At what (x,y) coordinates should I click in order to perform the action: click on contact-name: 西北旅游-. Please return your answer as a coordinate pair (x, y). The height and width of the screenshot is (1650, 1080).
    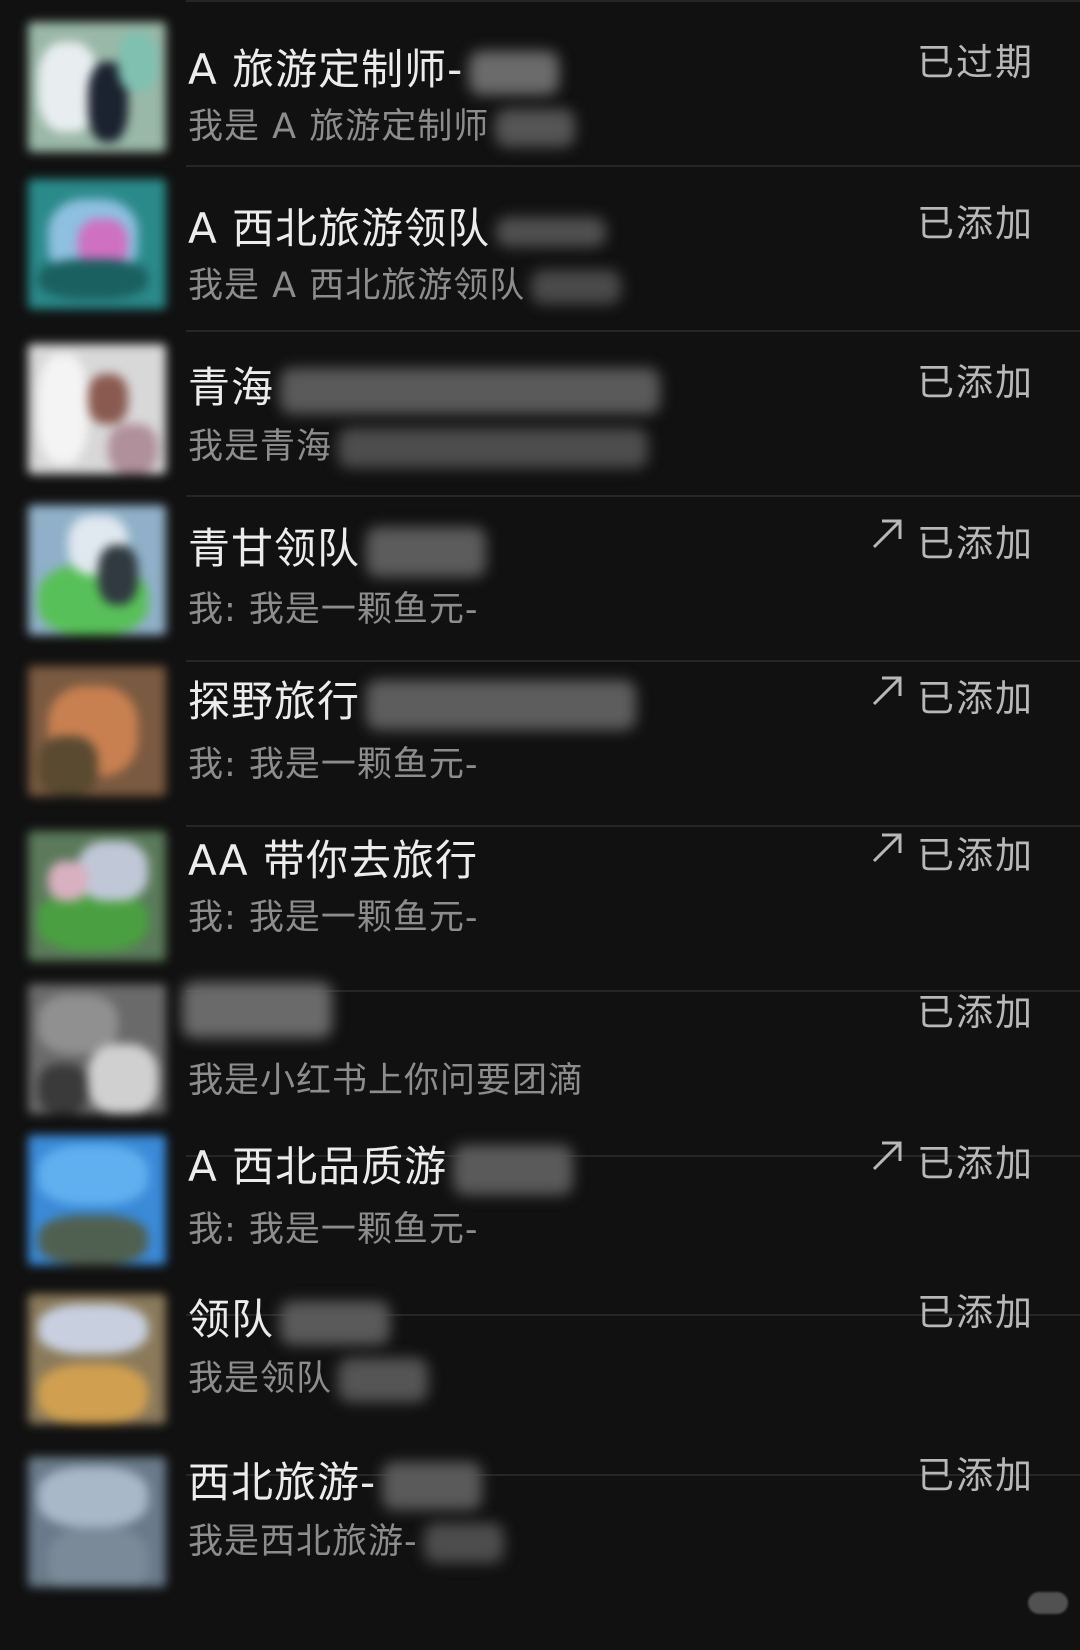
    Looking at the image, I should click on (335, 1479).